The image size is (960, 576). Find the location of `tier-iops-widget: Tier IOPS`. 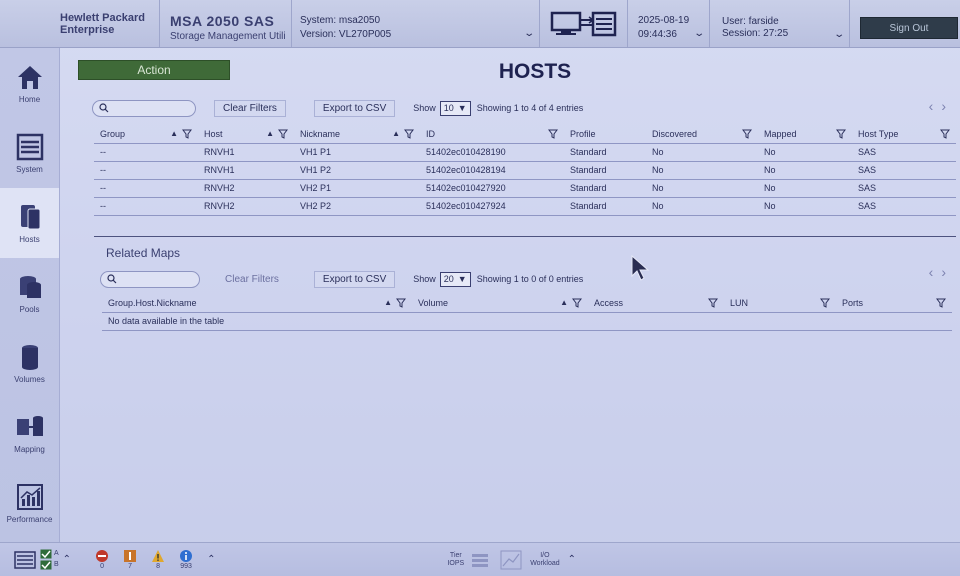

tier-iops-widget: Tier IOPS is located at coordinates (468, 560).